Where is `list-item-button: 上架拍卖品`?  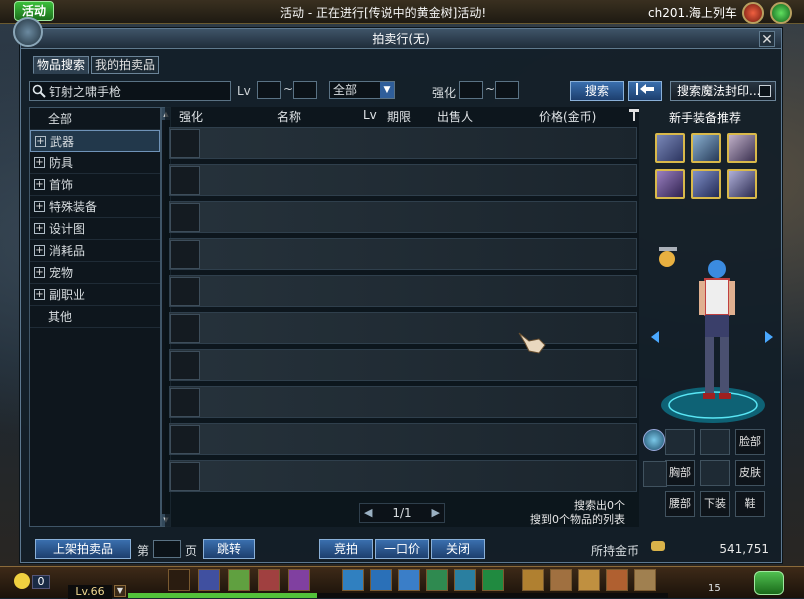 list-item-button: 上架拍卖品 is located at coordinates (83, 549).